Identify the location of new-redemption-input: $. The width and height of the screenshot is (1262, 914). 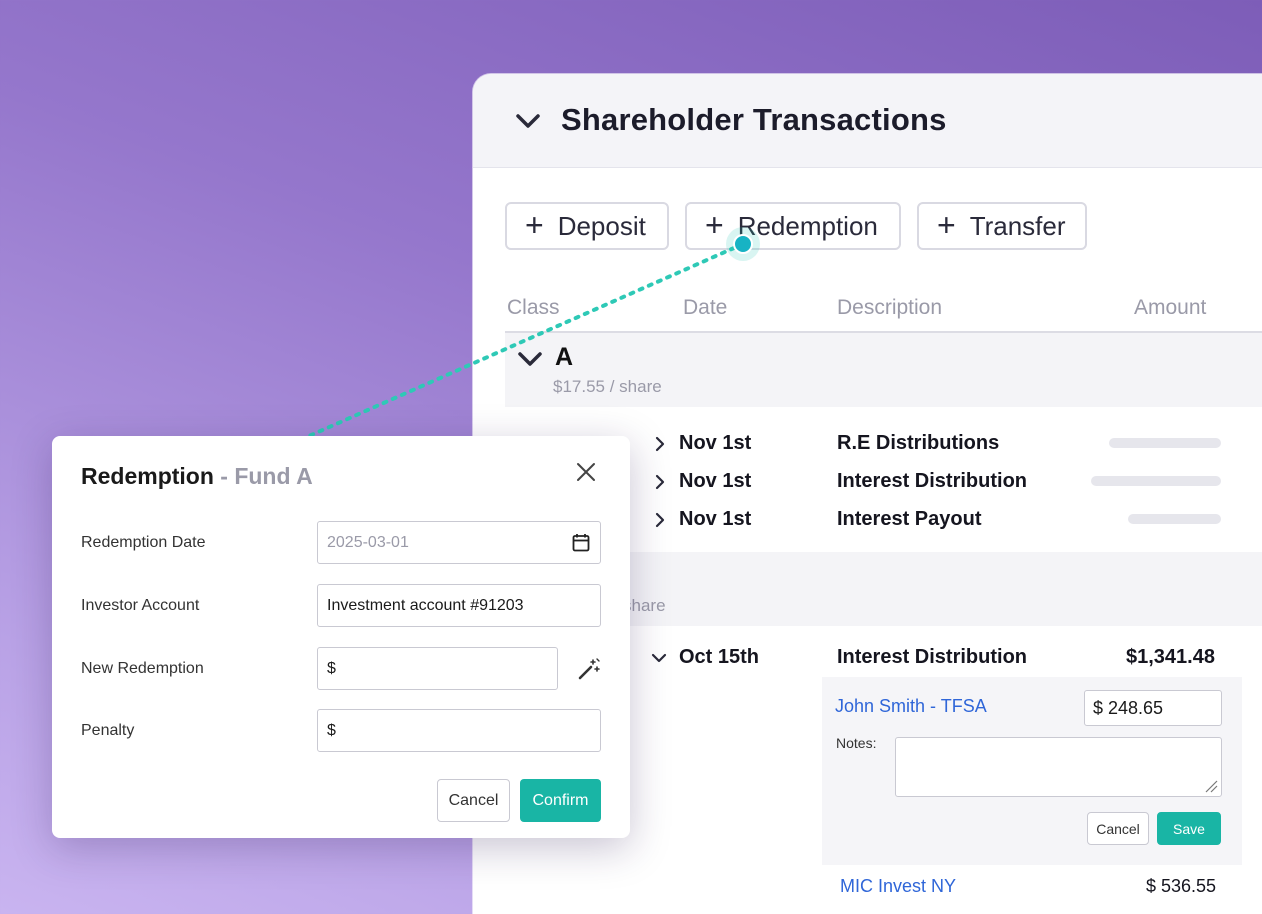
(437, 668).